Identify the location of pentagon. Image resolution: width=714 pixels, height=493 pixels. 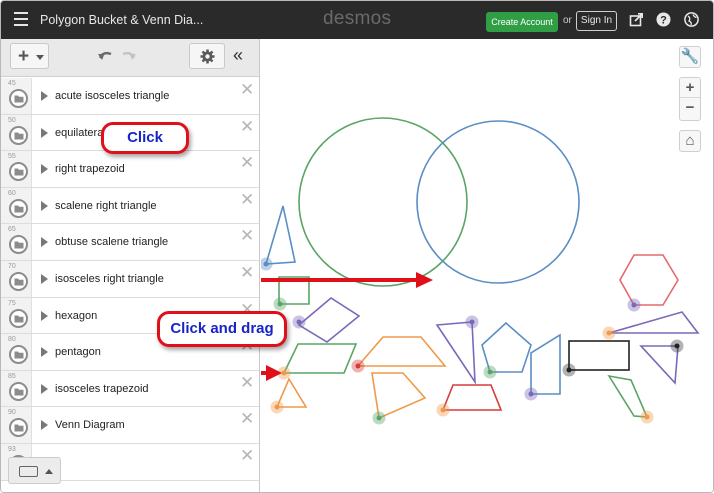
(506, 347).